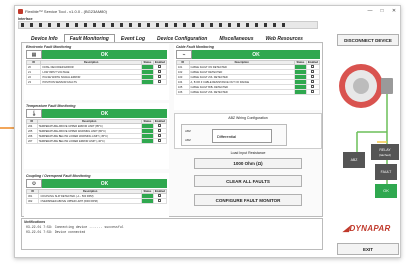  I want to click on encoder-icon, so click(366, 86).